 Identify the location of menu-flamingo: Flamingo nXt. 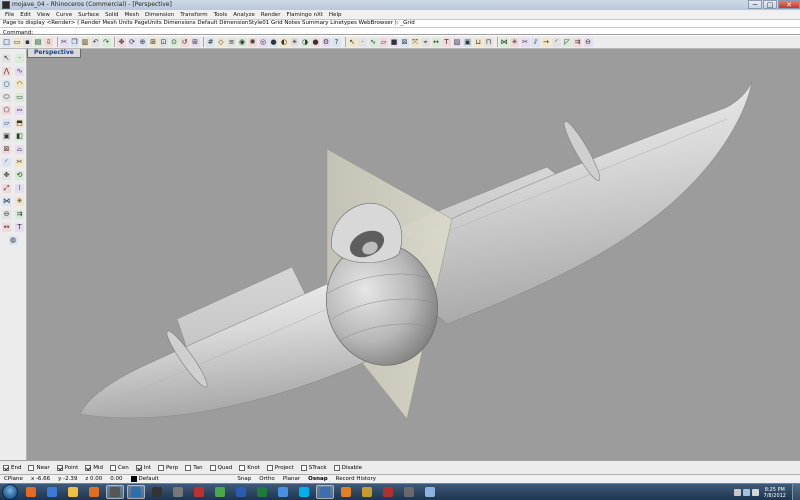
(304, 15).